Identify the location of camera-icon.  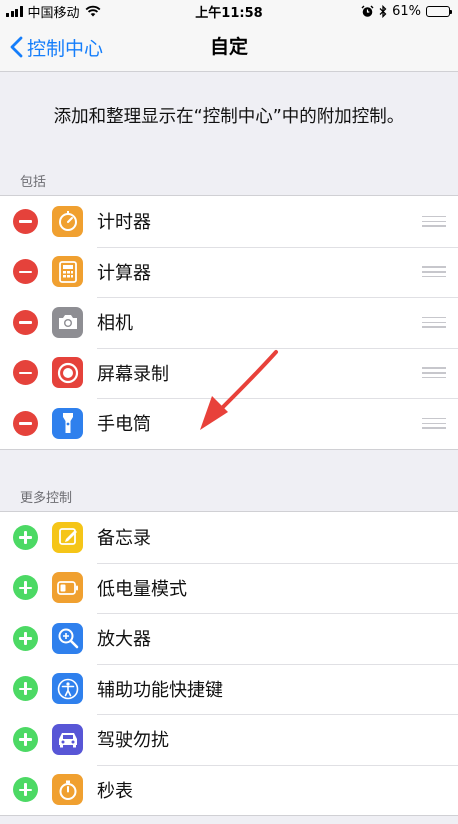
(67, 322).